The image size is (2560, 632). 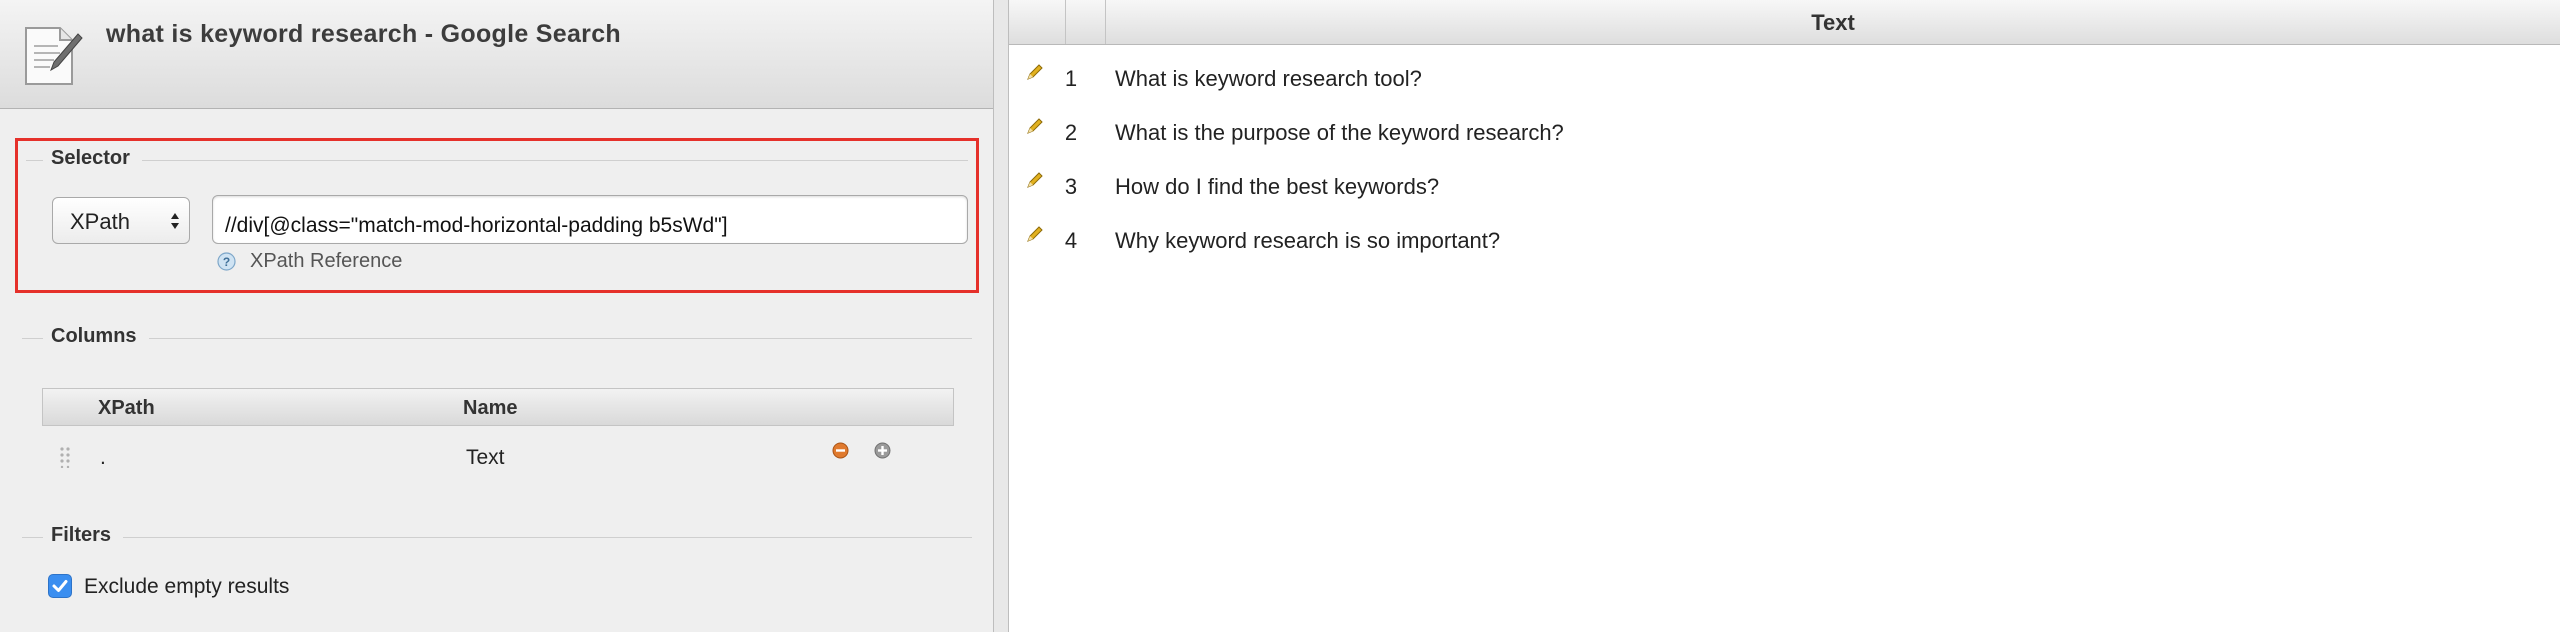 What do you see at coordinates (363, 34) in the screenshot?
I see `page-title: what is keyword research - Google Search` at bounding box center [363, 34].